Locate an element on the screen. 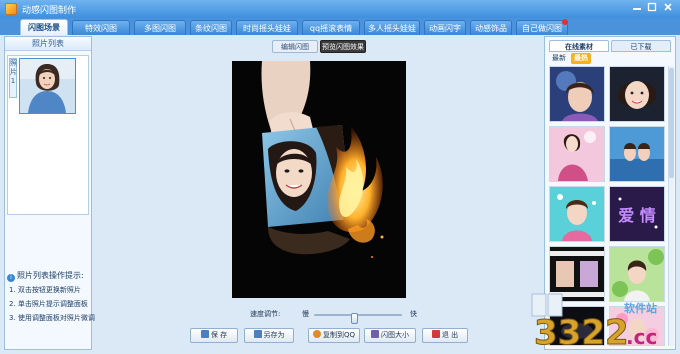 The height and width of the screenshot is (354, 680). maximize-button is located at coordinates (652, 8).